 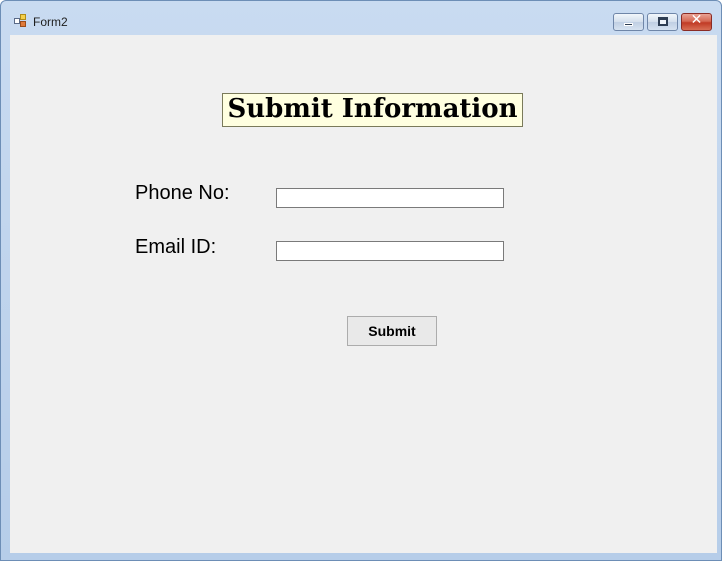 I want to click on maximize-button, so click(x=662, y=22).